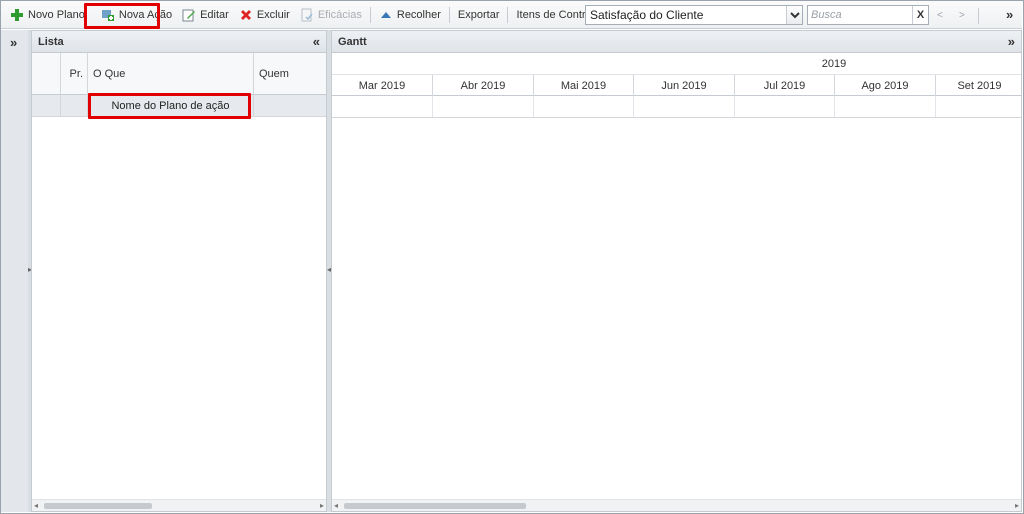 The height and width of the screenshot is (514, 1024). I want to click on month-header: Jul 2019, so click(785, 85).